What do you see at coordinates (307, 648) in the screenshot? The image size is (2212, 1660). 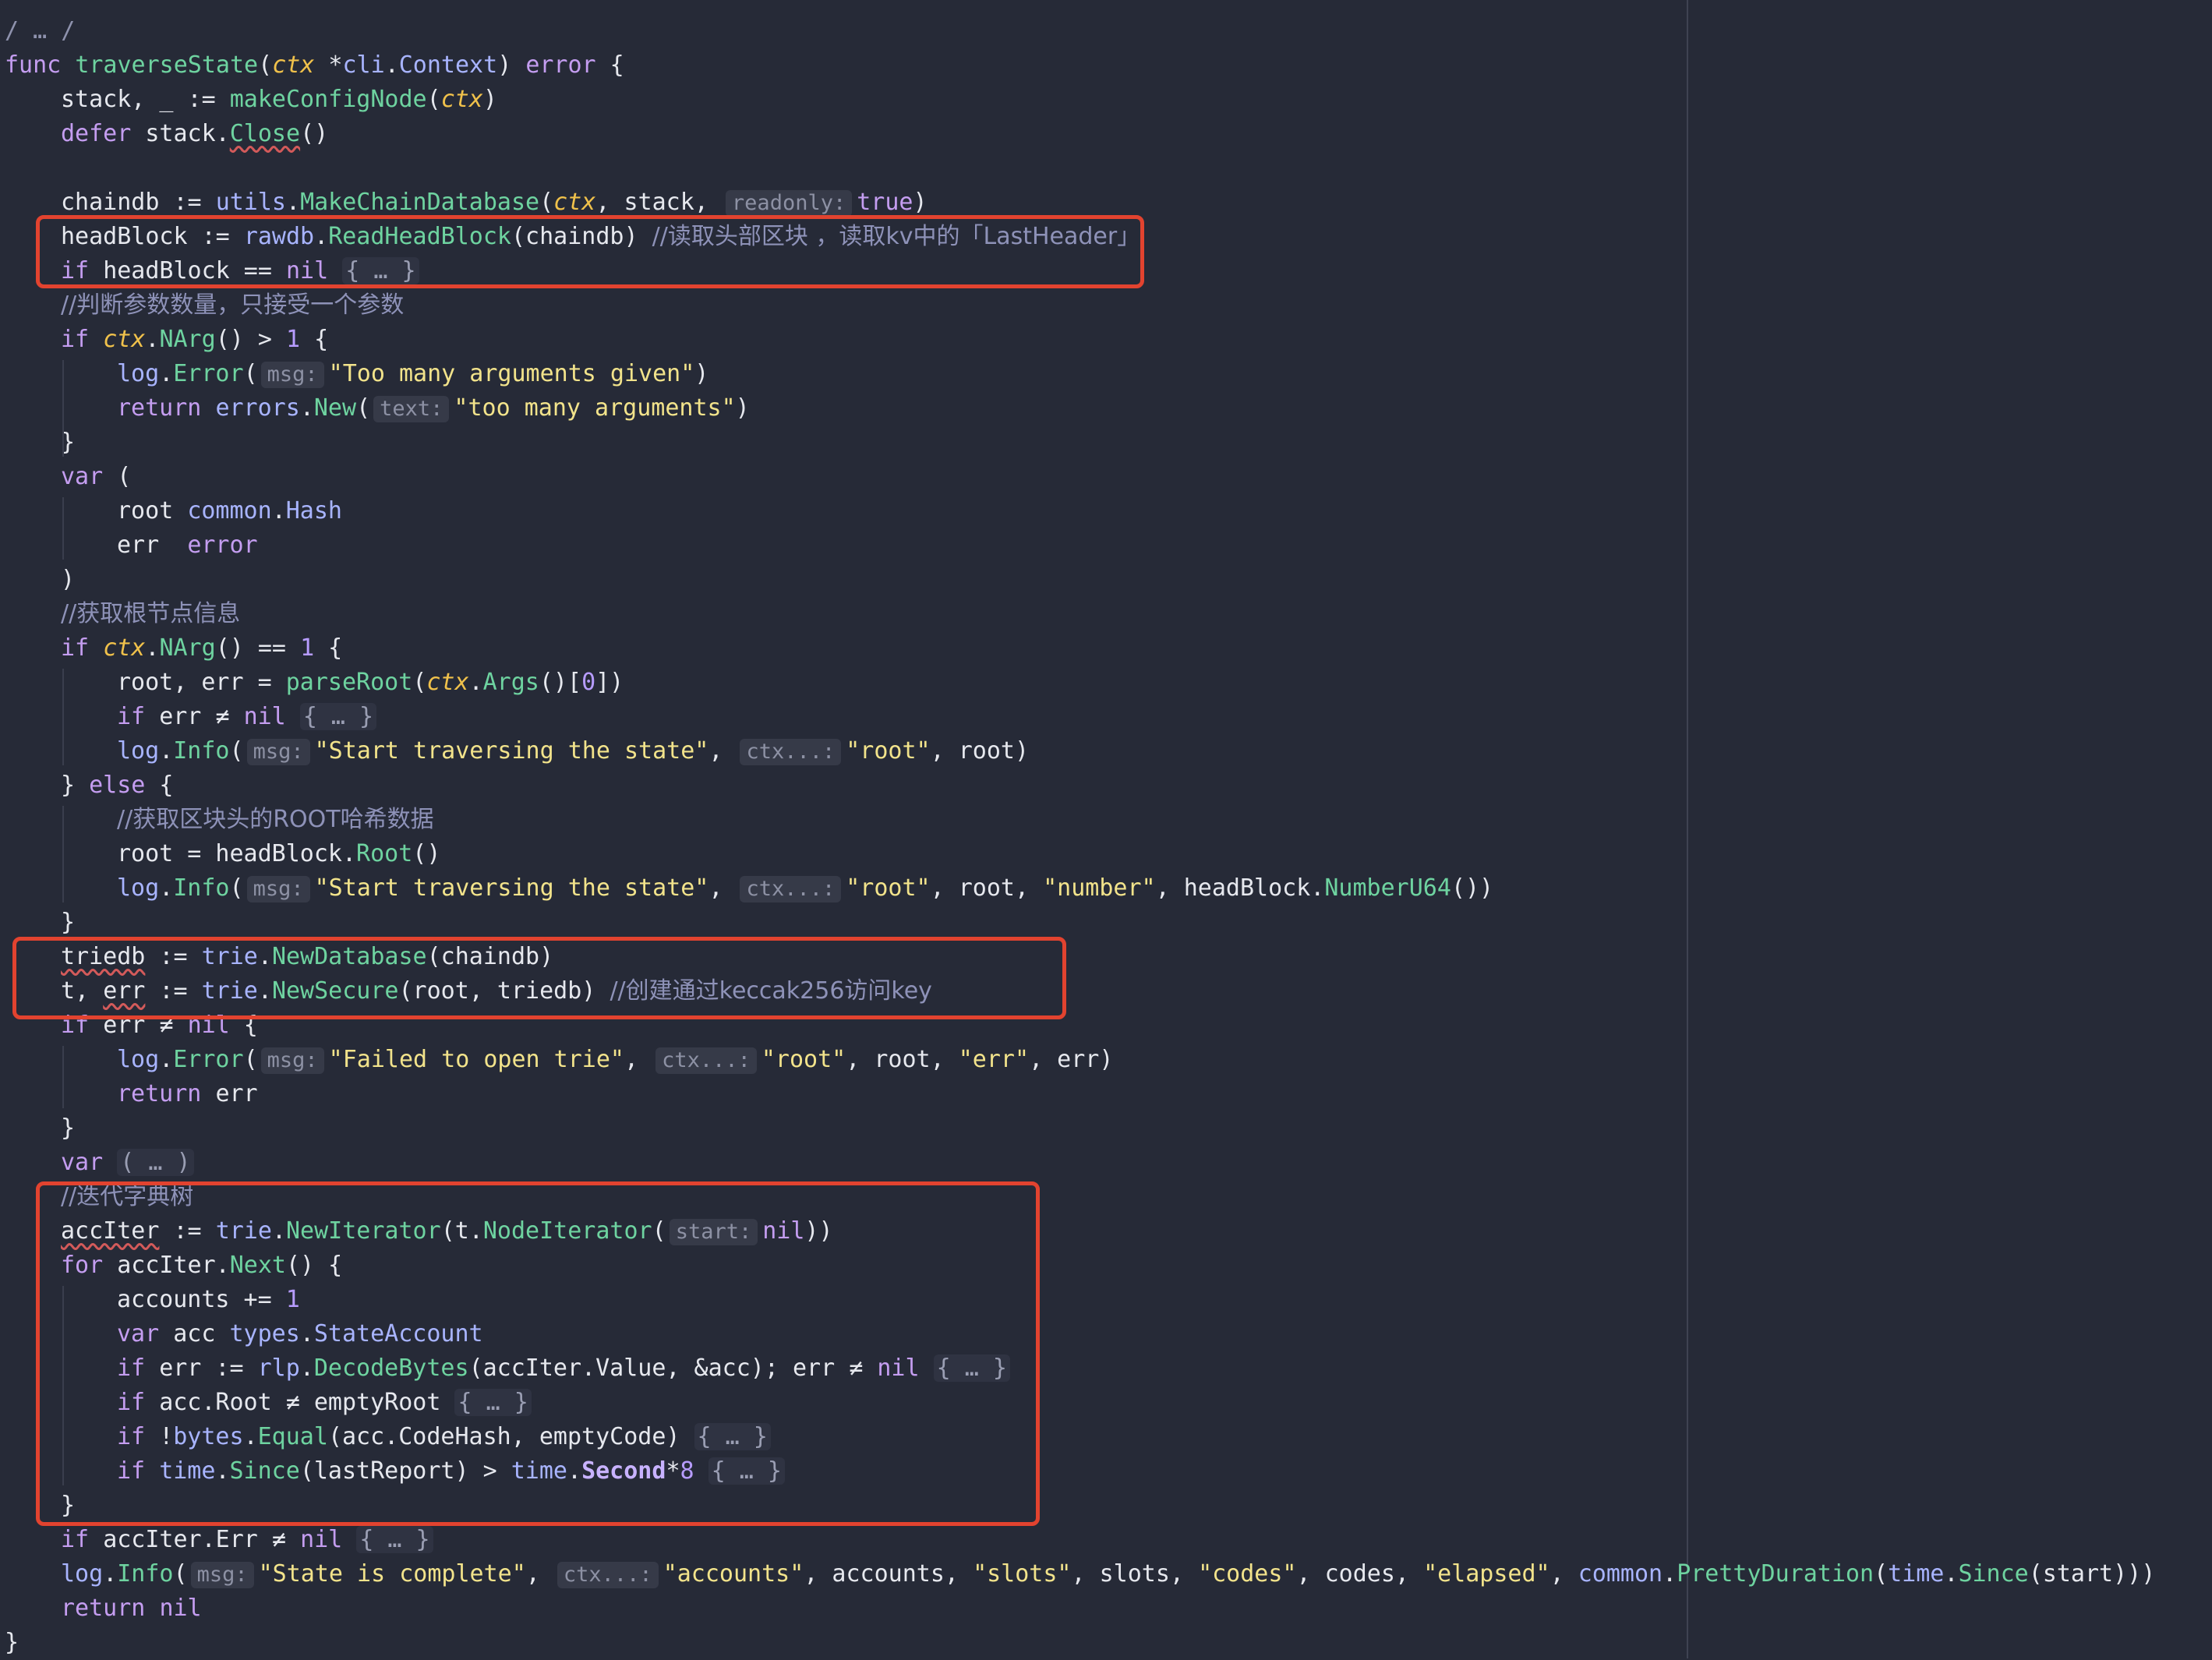 I see `code-token: 1` at bounding box center [307, 648].